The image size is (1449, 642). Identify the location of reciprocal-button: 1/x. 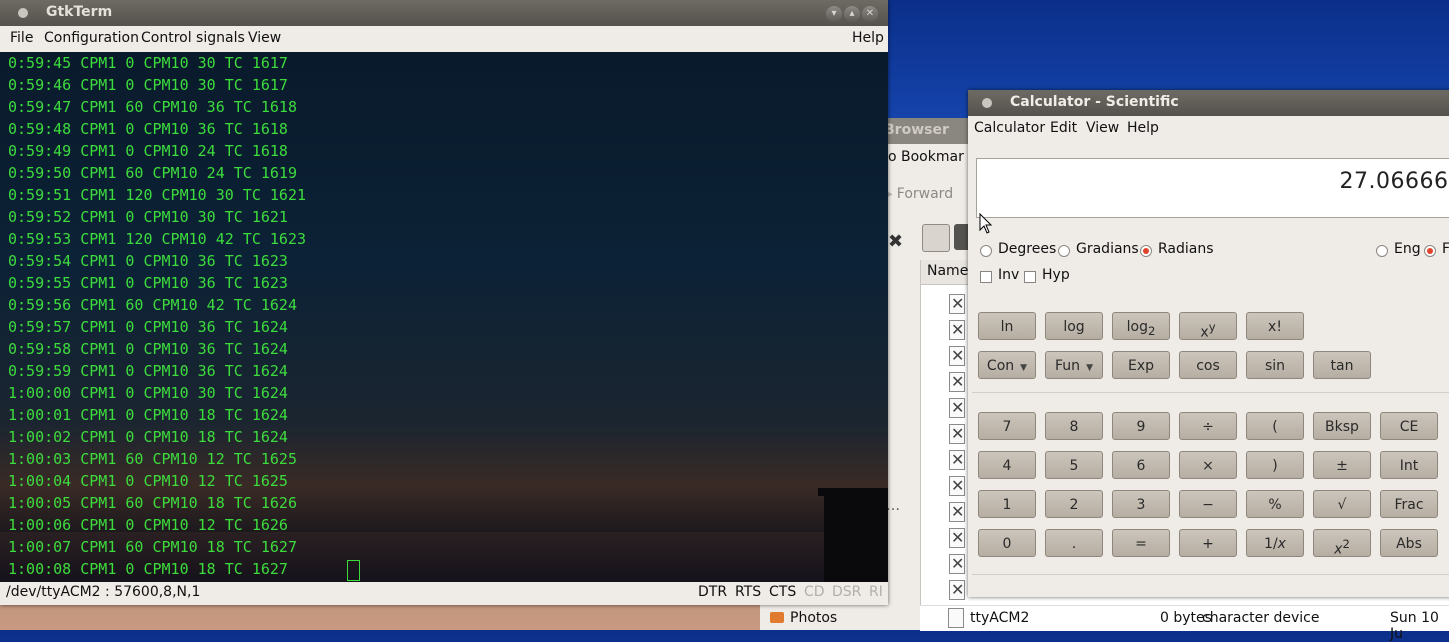
(1275, 543).